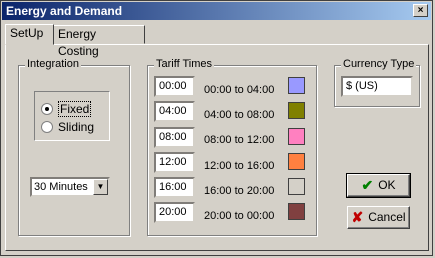 Image resolution: width=435 pixels, height=258 pixels. I want to click on tariff-range-label-3: 08:00 to 12:00, so click(239, 140).